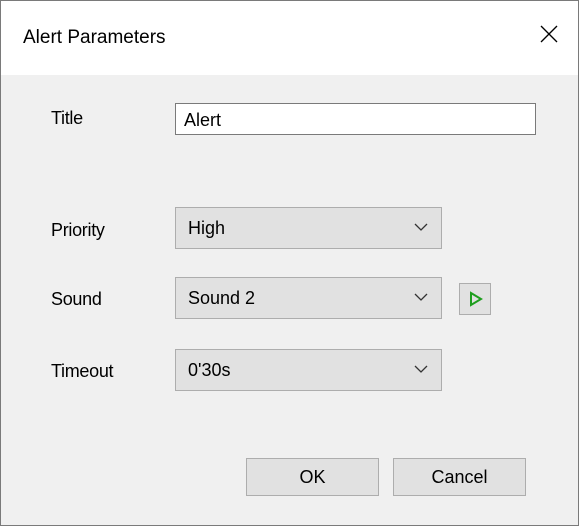 The image size is (579, 526). I want to click on title-bar: Alert Parameters, so click(289, 38).